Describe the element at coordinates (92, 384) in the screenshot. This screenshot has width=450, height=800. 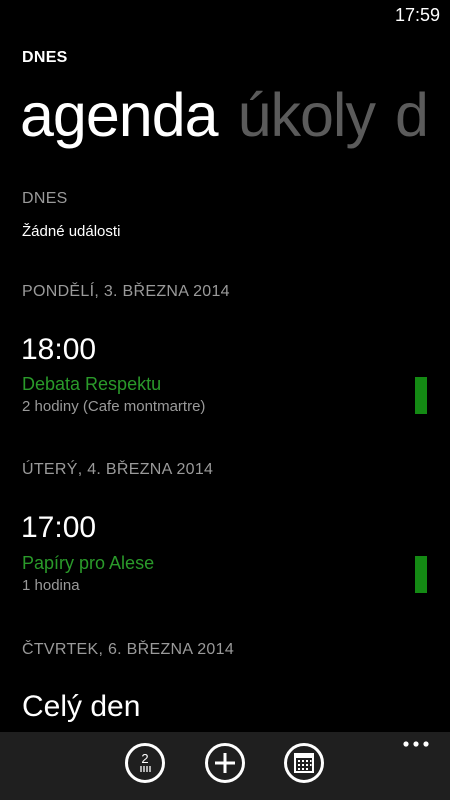
I see `event-title: Debata Respektu` at that location.